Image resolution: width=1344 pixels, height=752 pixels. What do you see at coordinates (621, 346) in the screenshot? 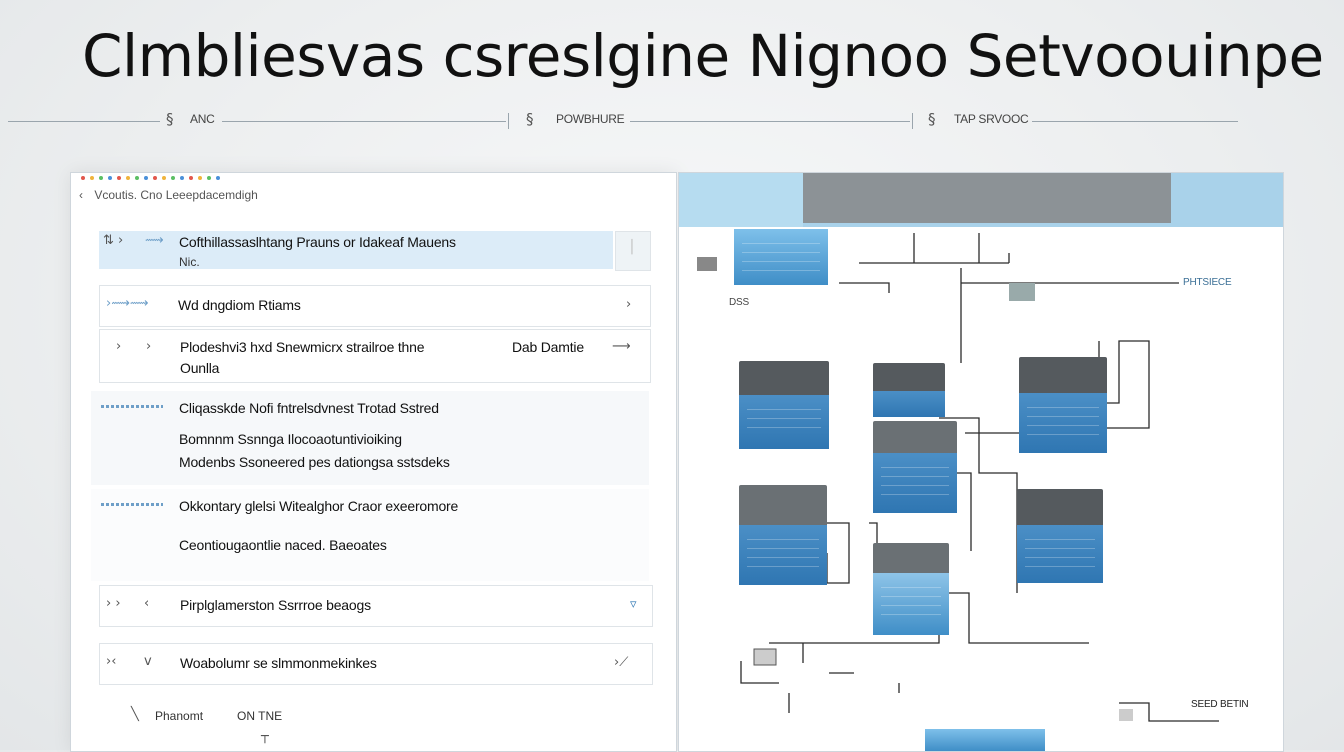
I see `arrow-right-icon: ⟶` at bounding box center [621, 346].